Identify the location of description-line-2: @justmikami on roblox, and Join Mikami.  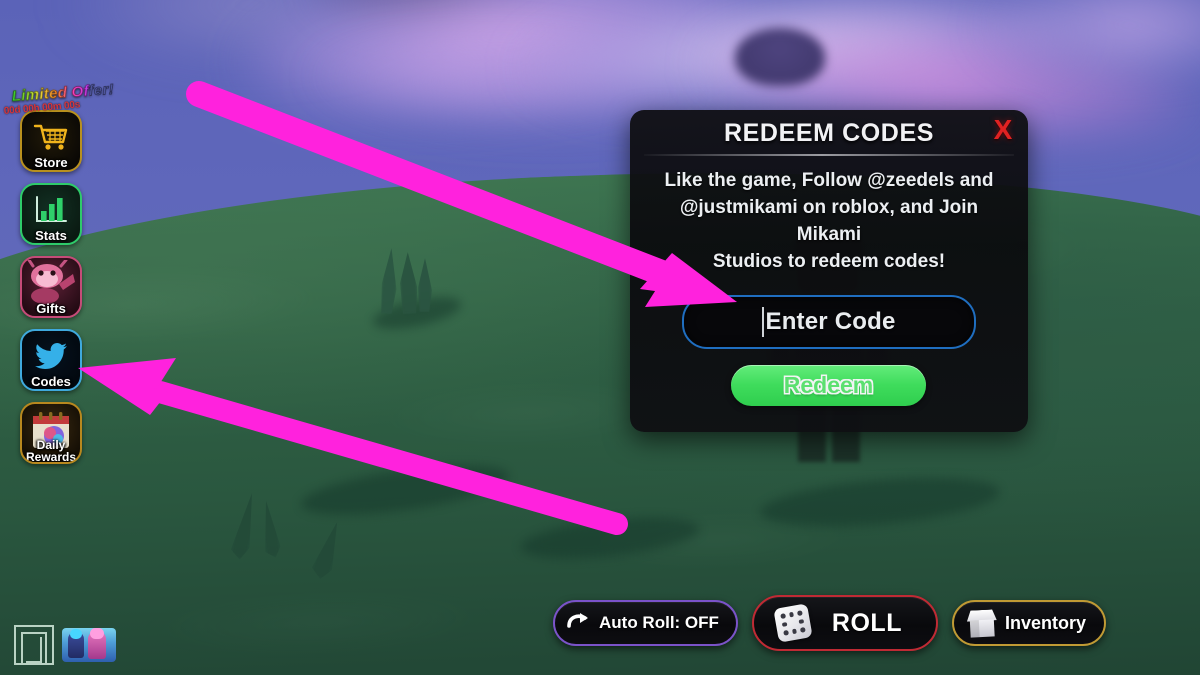
(829, 220).